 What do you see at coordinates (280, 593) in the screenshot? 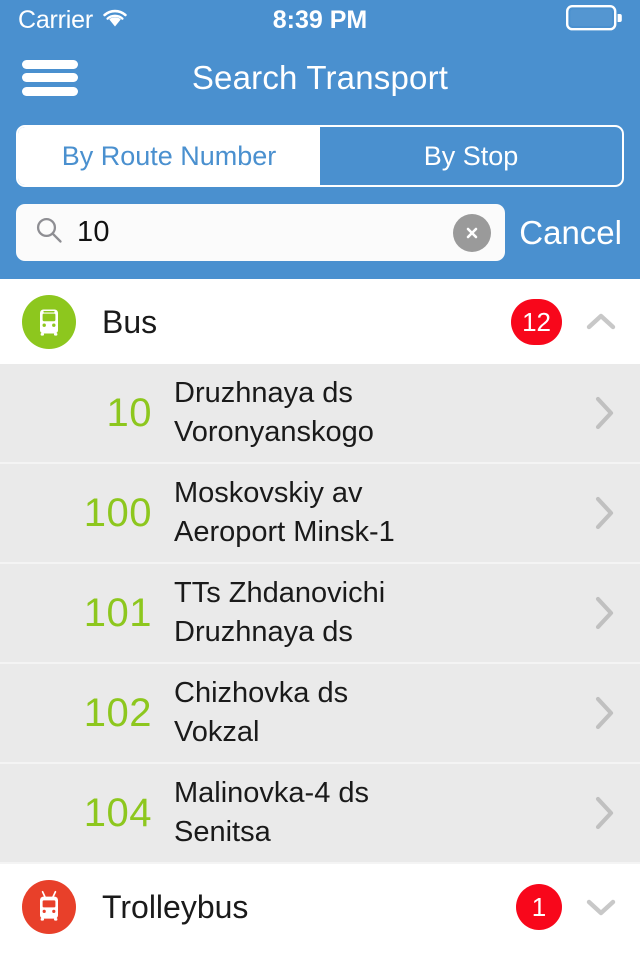
I see `route-origin: TTs Zhdanovichi` at bounding box center [280, 593].